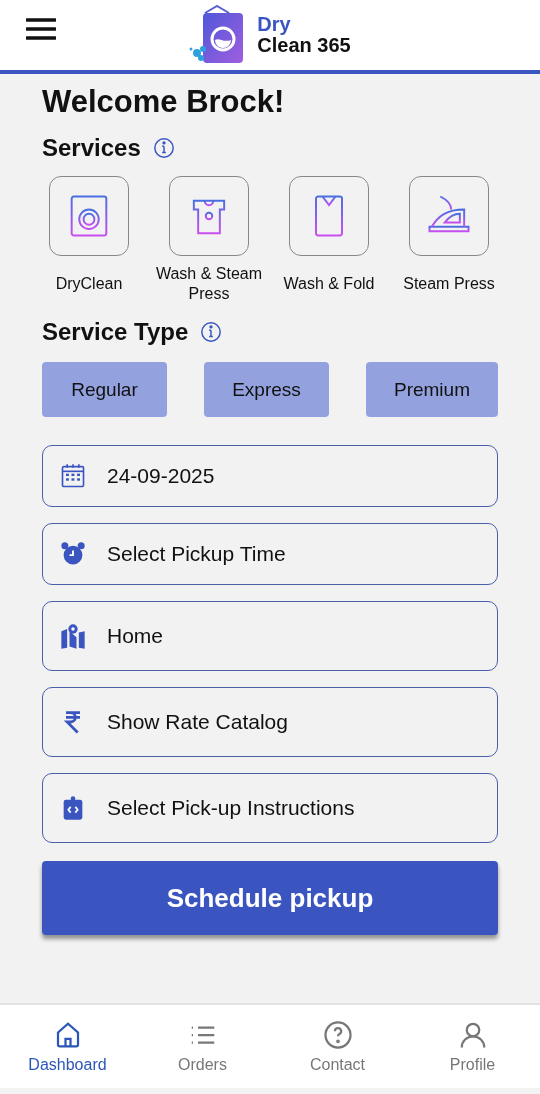 This screenshot has height=1094, width=540. I want to click on washing-machine-logo-icon, so click(217, 35).